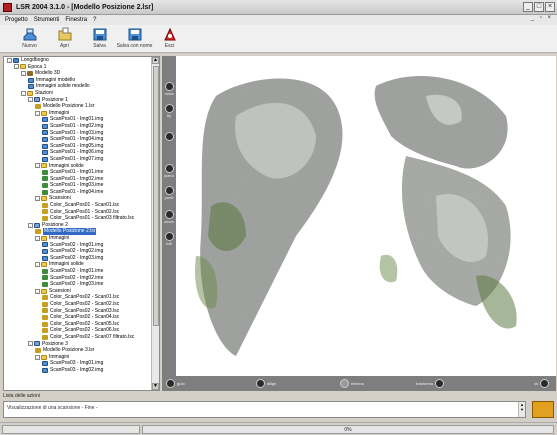 The image size is (557, 435). What do you see at coordinates (352, 383) in the screenshot?
I see `bottom-tool-elimina: elimina` at bounding box center [352, 383].